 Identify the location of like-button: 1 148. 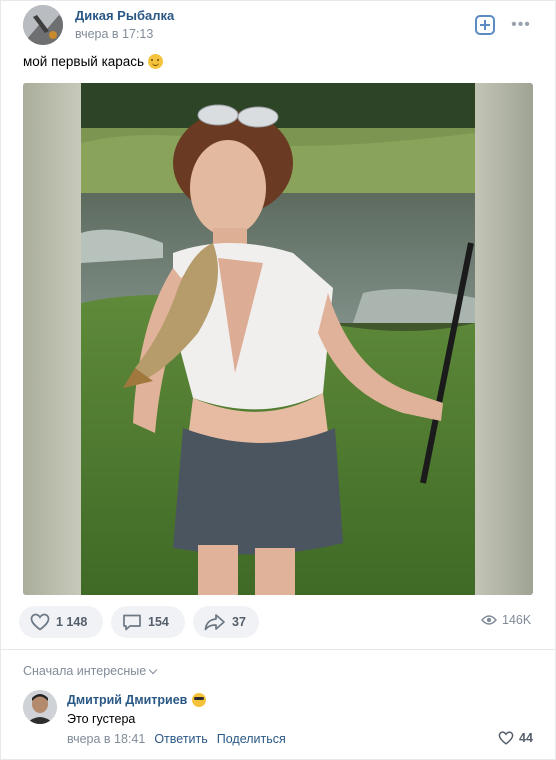
(61, 622).